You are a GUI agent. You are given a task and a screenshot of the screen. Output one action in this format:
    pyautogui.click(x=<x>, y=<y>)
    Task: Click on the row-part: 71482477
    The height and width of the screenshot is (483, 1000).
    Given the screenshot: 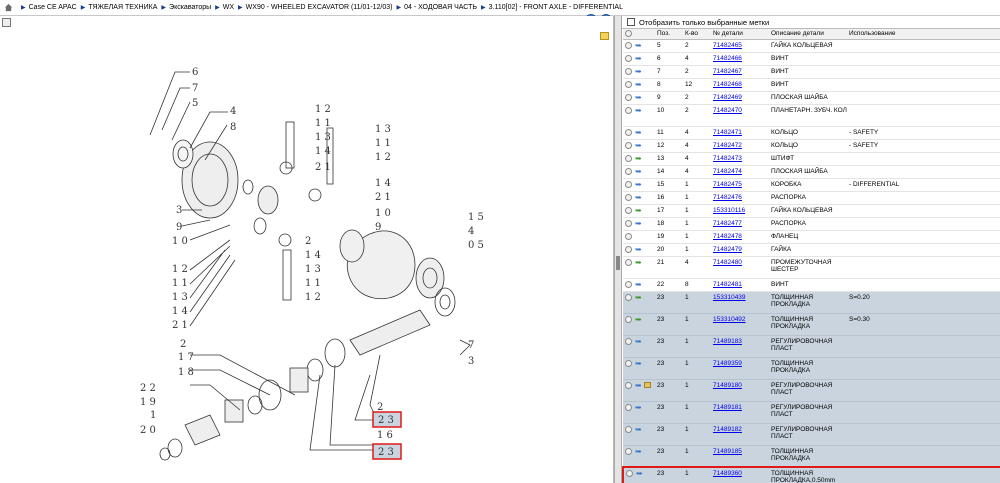 What is the action you would take?
    pyautogui.click(x=740, y=224)
    